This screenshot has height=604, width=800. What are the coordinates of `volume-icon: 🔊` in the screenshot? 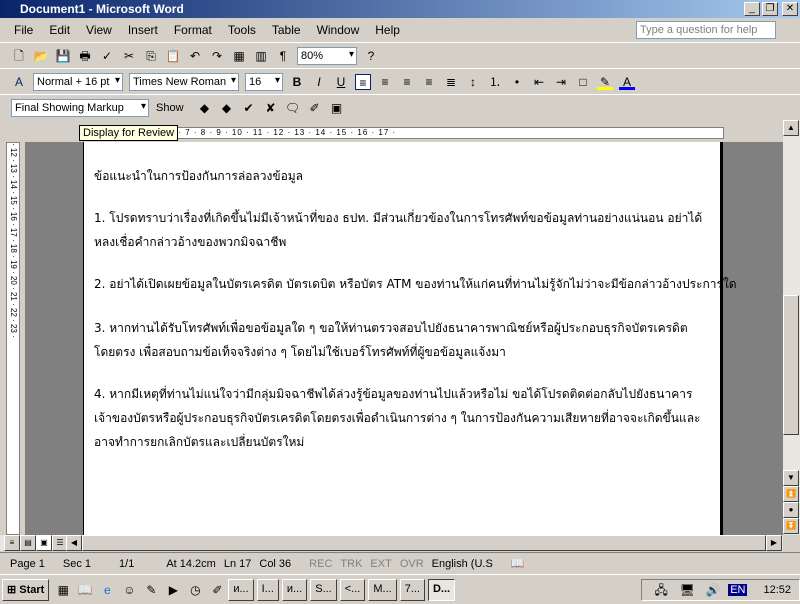 It's located at (713, 590).